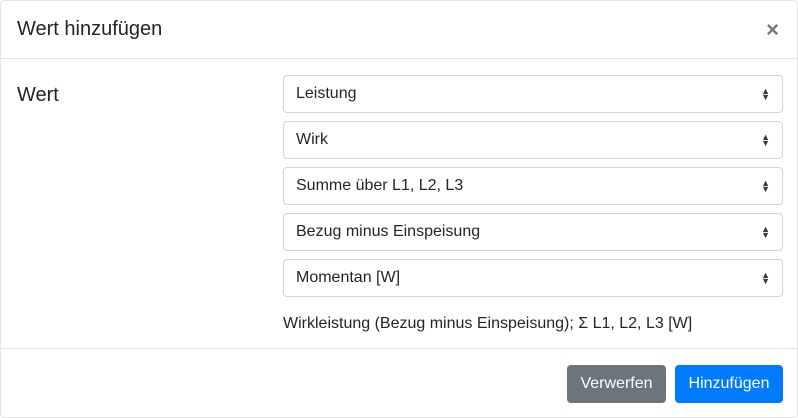 This screenshot has height=418, width=798. I want to click on value-label: Wert, so click(38, 95).